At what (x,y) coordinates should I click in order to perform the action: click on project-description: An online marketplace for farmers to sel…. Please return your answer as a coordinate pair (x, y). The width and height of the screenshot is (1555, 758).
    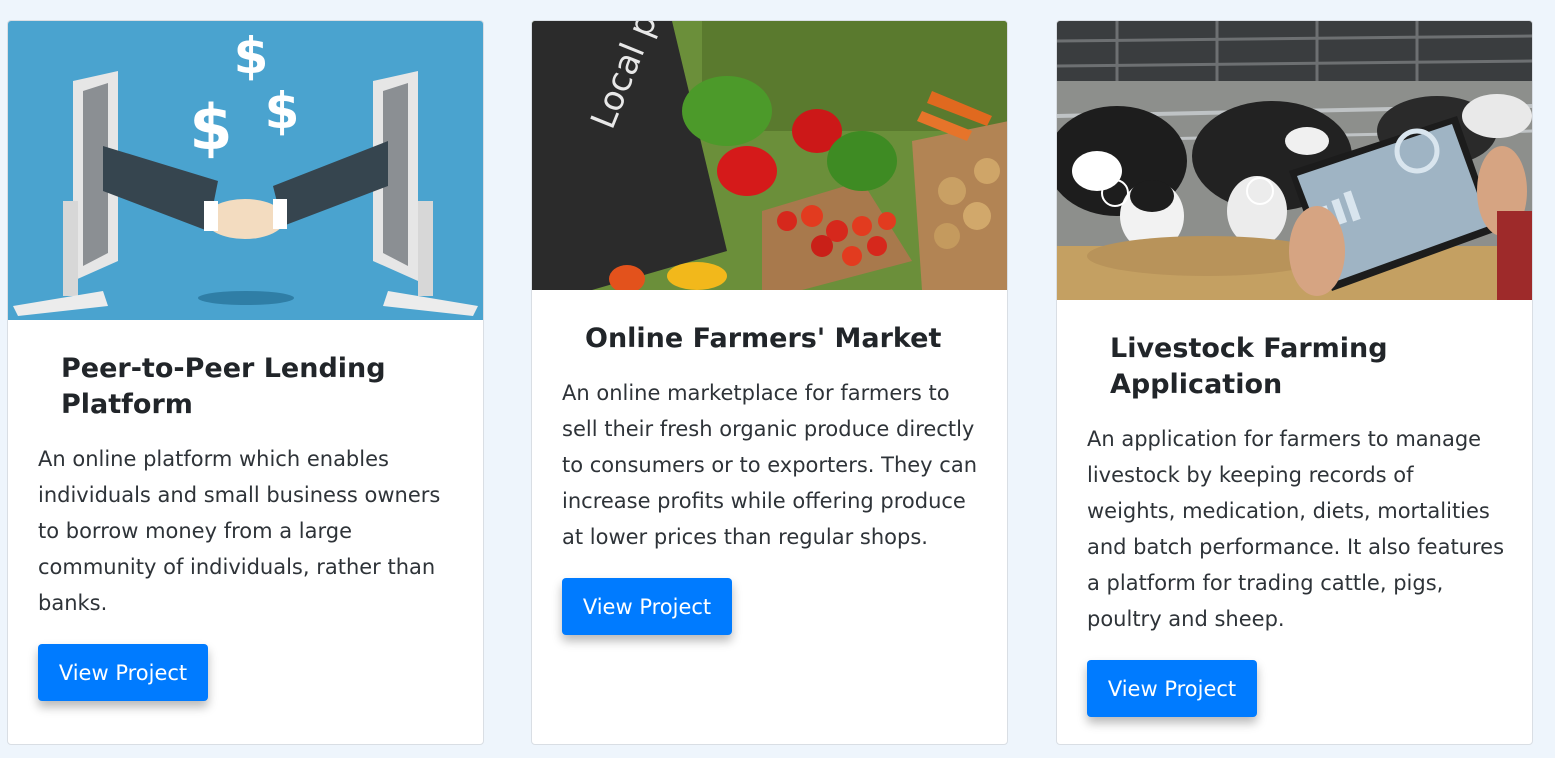
    Looking at the image, I should click on (770, 465).